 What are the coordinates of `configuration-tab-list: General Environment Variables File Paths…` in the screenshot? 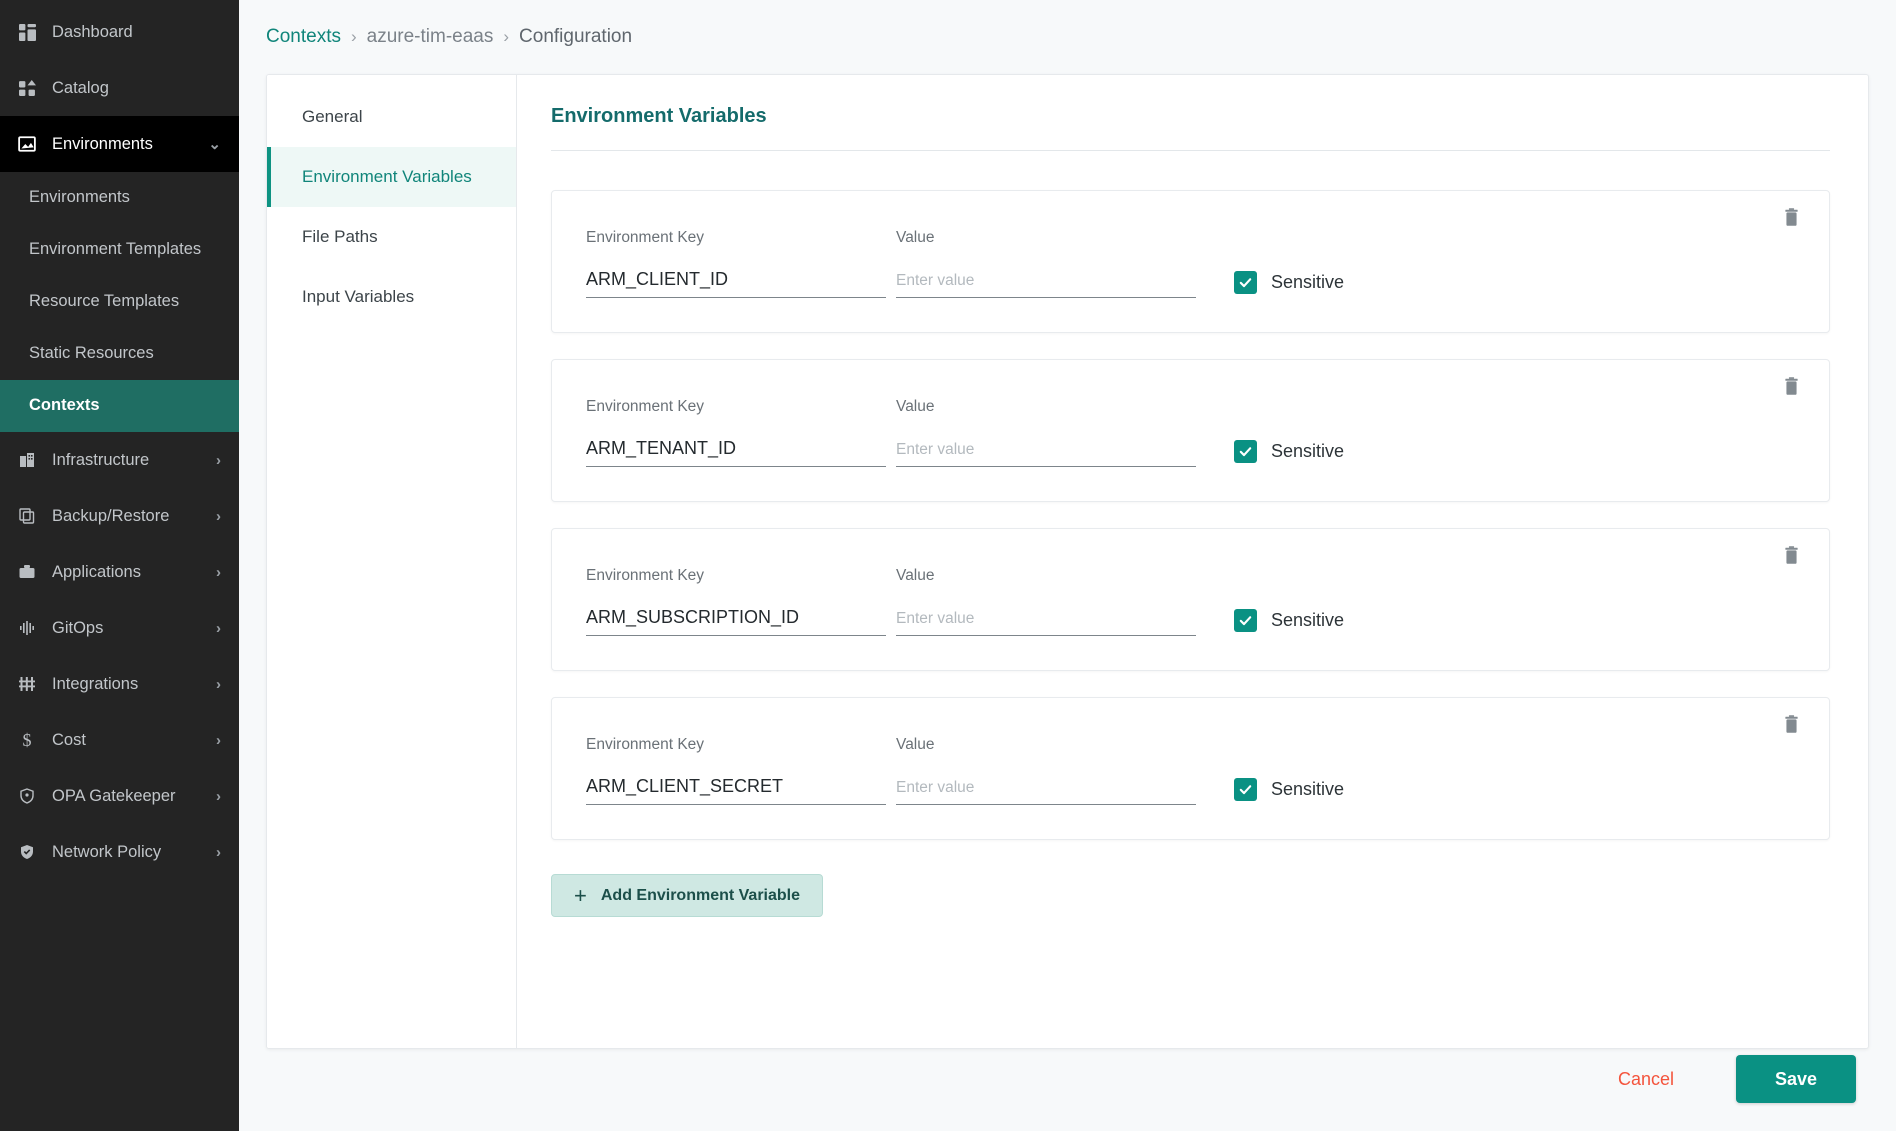 It's located at (392, 561).